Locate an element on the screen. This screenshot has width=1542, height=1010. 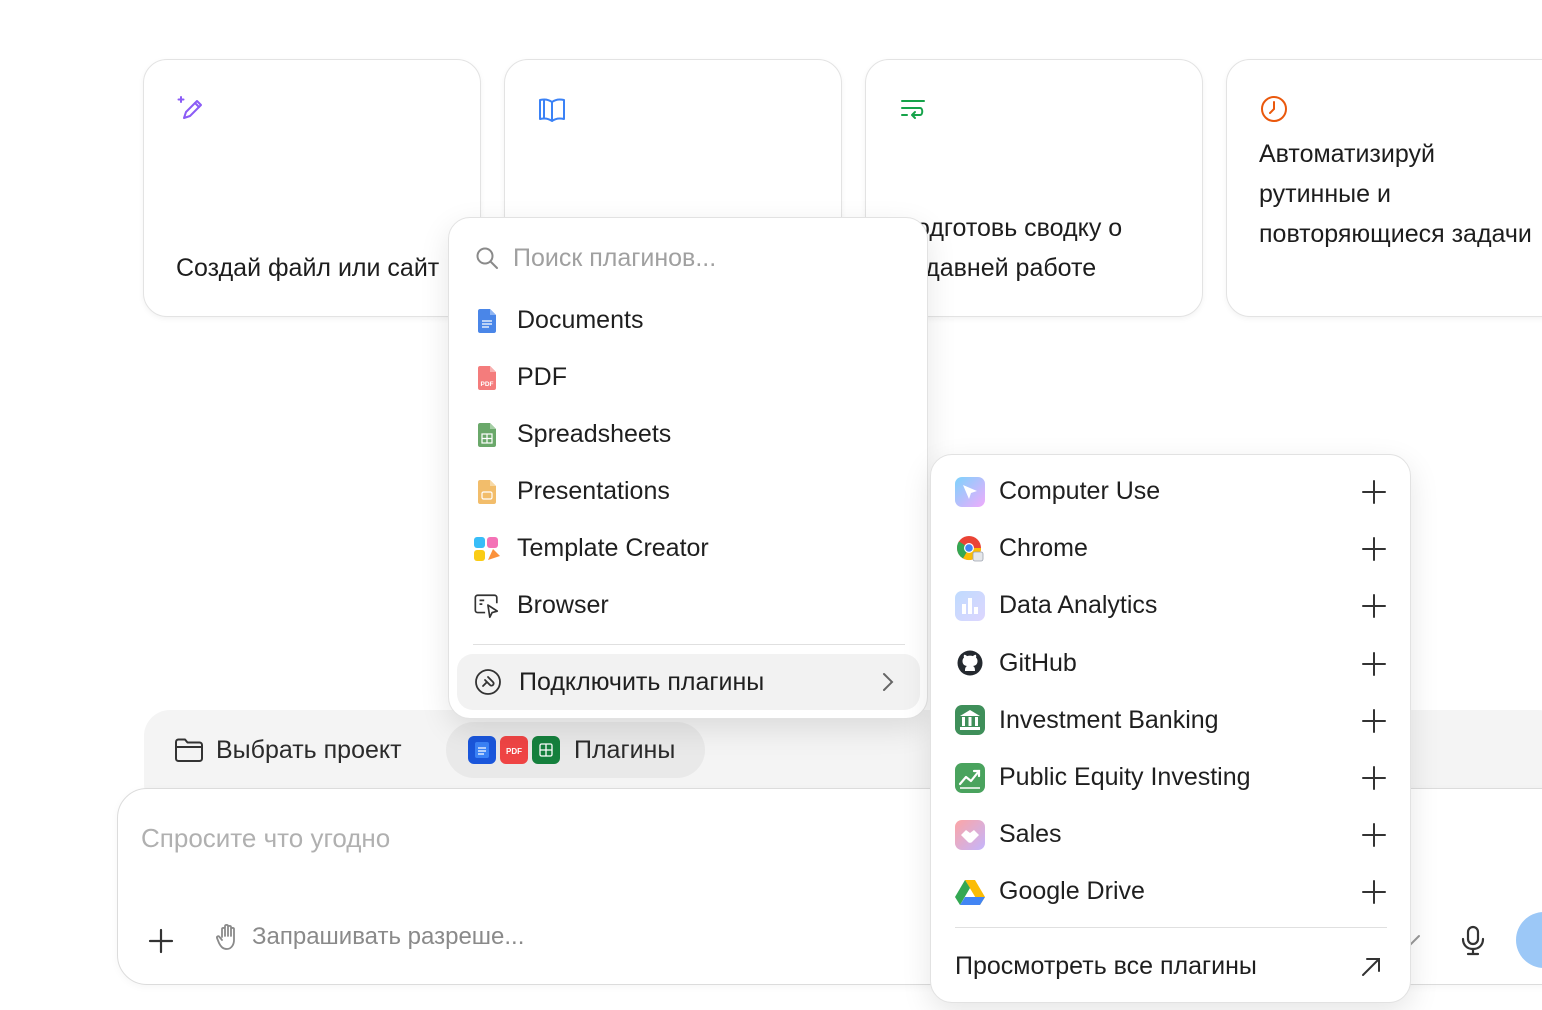
data-analytics-icon is located at coordinates (970, 606).